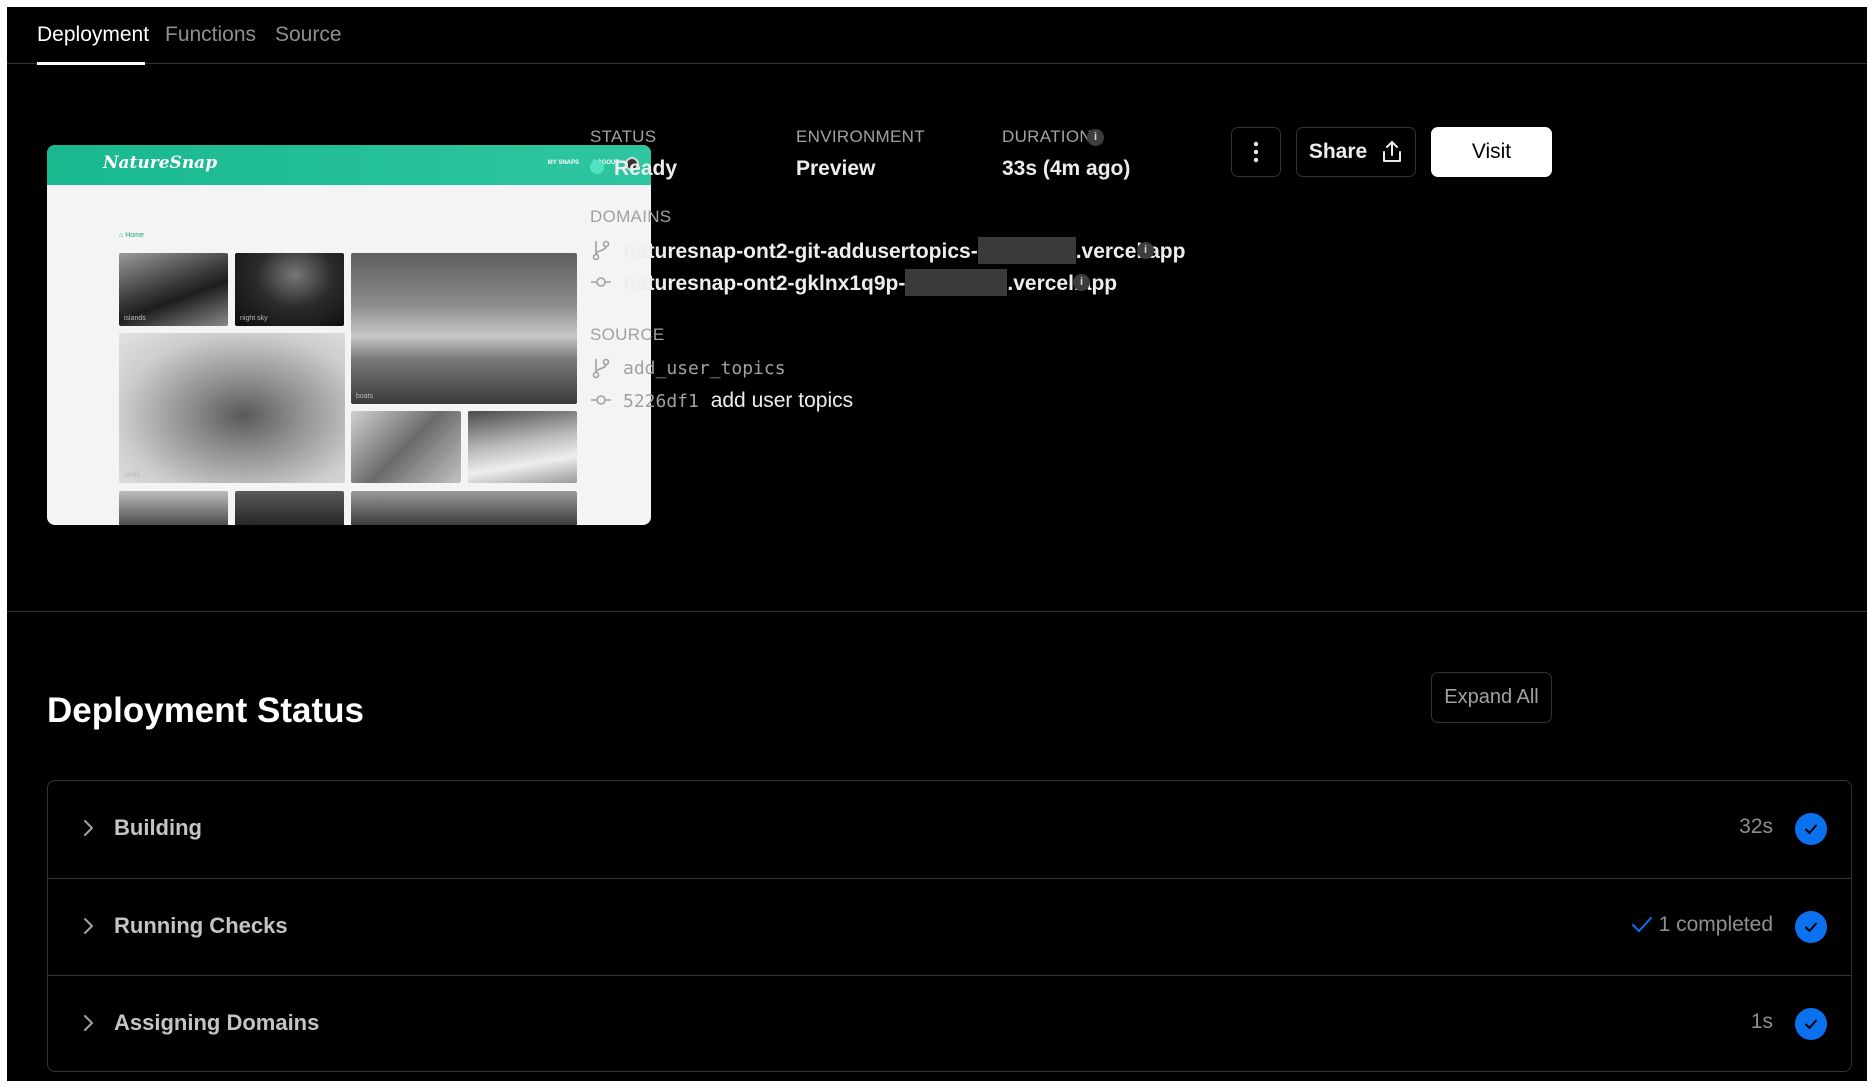  I want to click on preview-nav-my-snaps: MY SNAPS, so click(563, 163).